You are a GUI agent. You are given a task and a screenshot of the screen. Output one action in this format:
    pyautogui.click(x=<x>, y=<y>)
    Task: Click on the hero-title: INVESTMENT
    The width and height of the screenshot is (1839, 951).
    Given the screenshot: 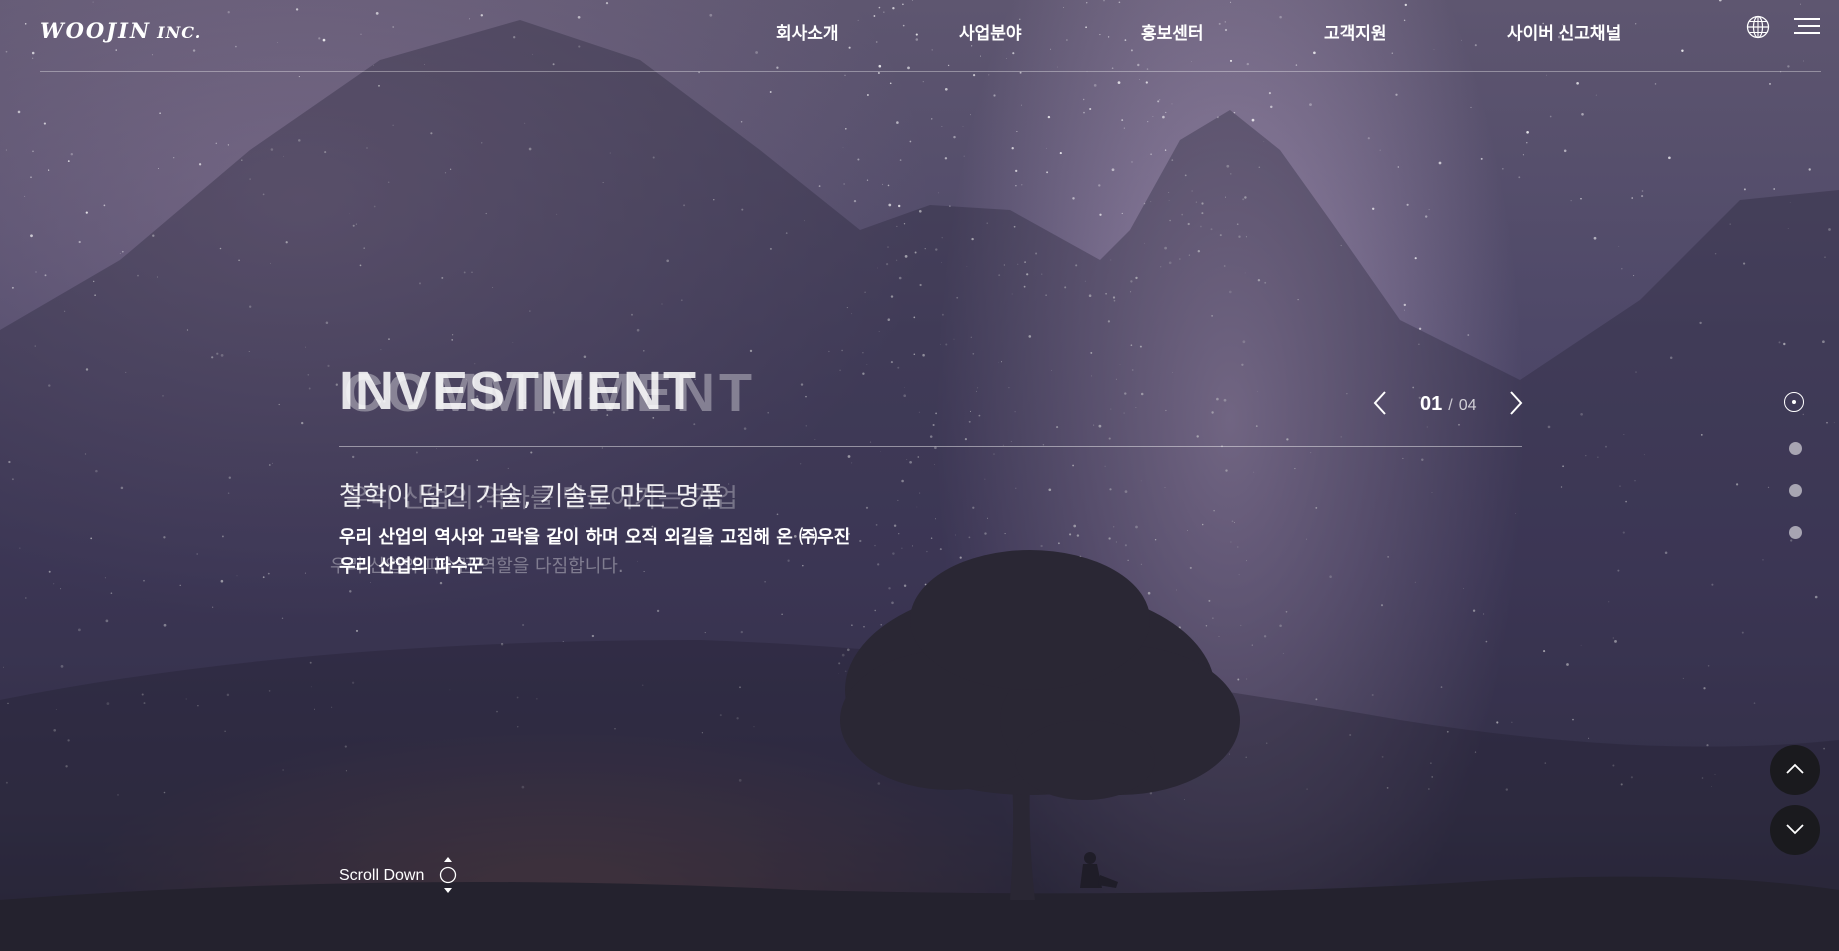 What is the action you would take?
    pyautogui.click(x=518, y=391)
    